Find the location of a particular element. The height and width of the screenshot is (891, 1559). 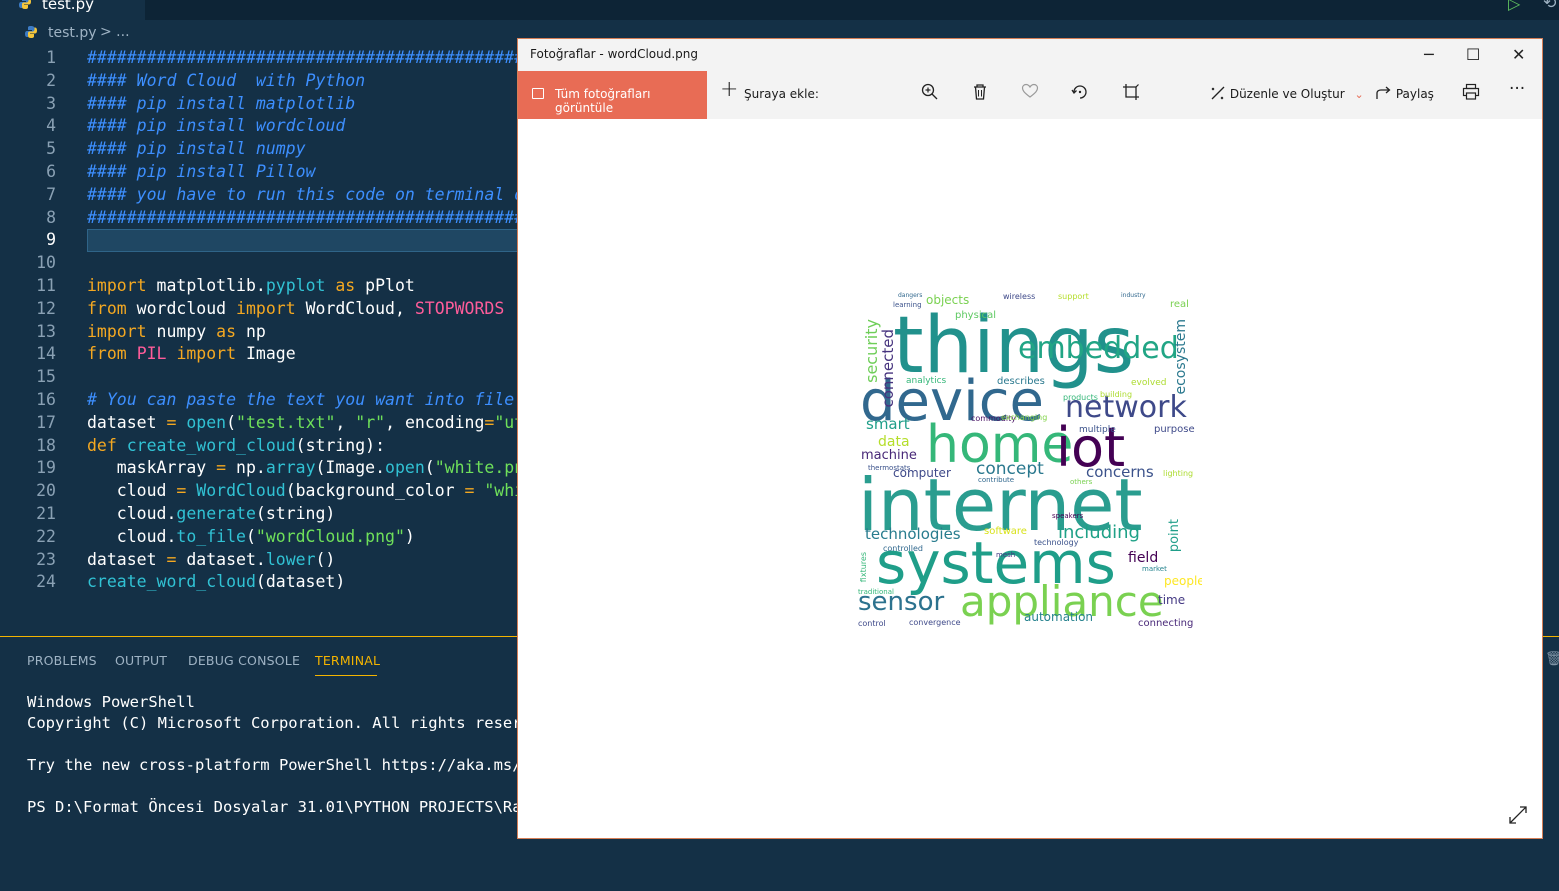

tab-output: OUTPUT is located at coordinates (141, 660).